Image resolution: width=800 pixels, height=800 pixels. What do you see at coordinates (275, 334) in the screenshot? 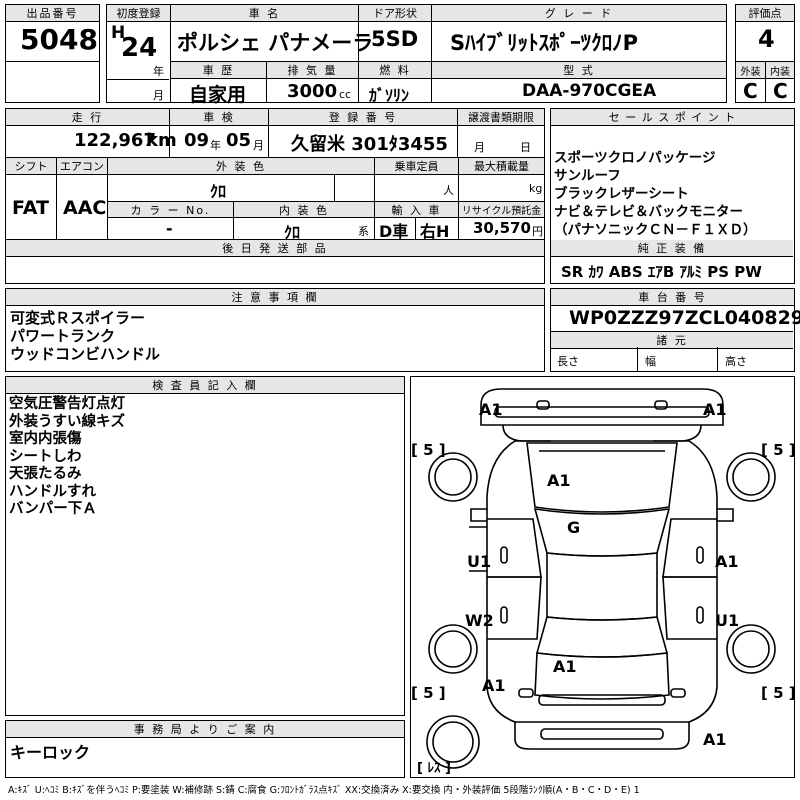
I see `notes-list: 可変式Ｒスポイラー パワートランク ウッドコンビハンドル` at bounding box center [275, 334].